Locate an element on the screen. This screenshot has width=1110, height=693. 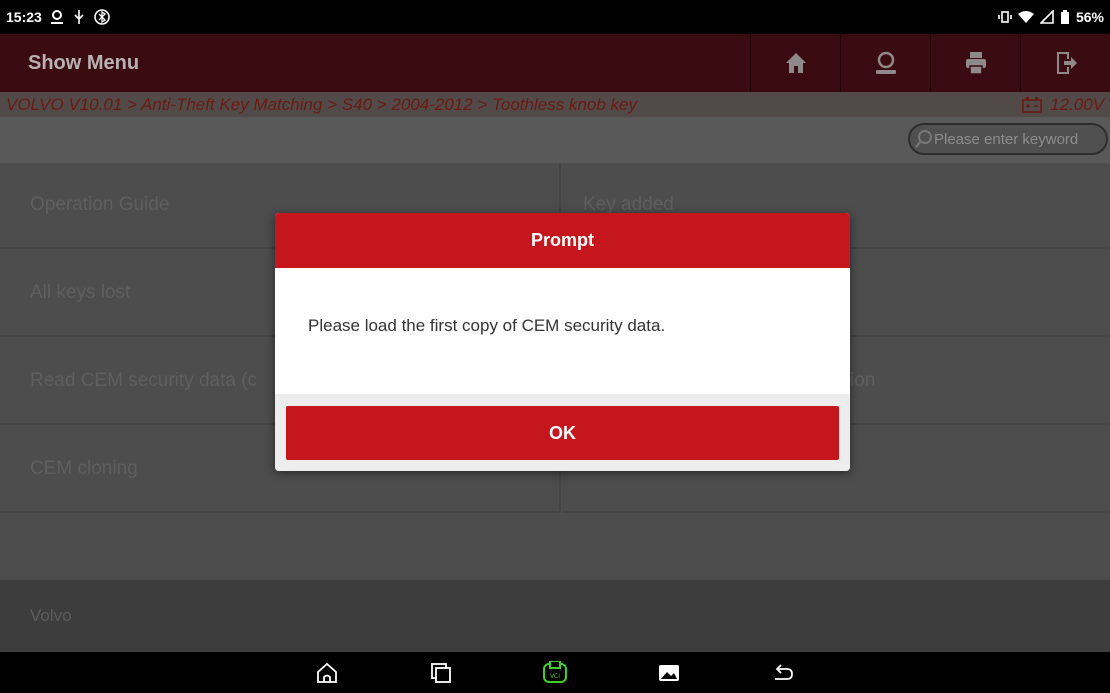
nav-home-button is located at coordinates (327, 672).